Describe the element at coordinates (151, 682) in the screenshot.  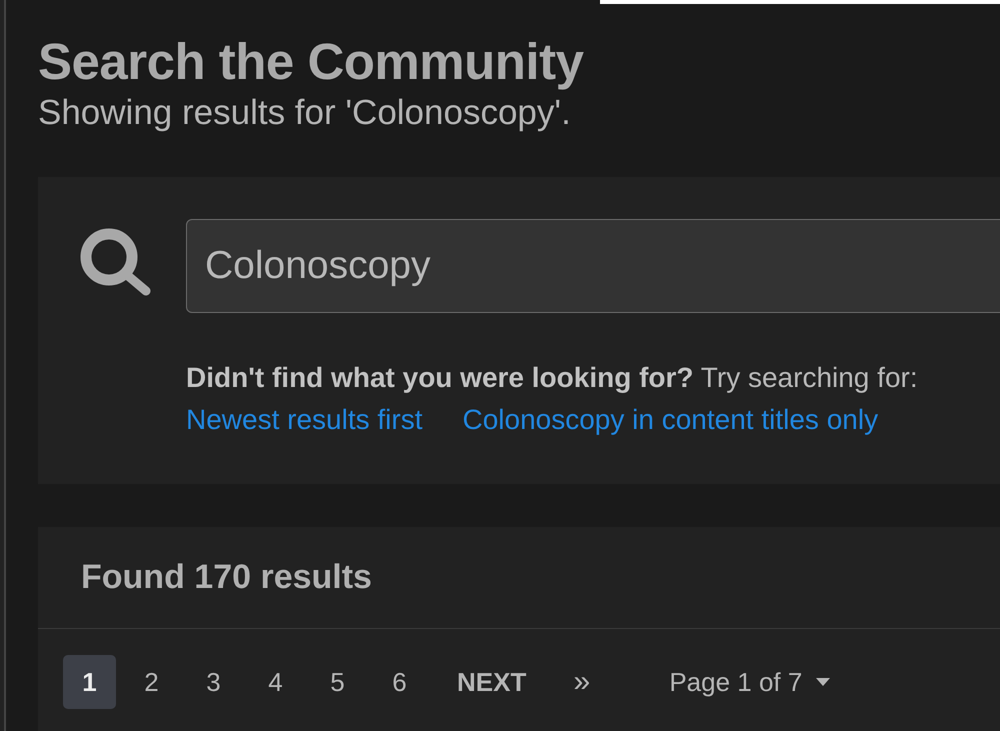
I see `page-button: 2` at that location.